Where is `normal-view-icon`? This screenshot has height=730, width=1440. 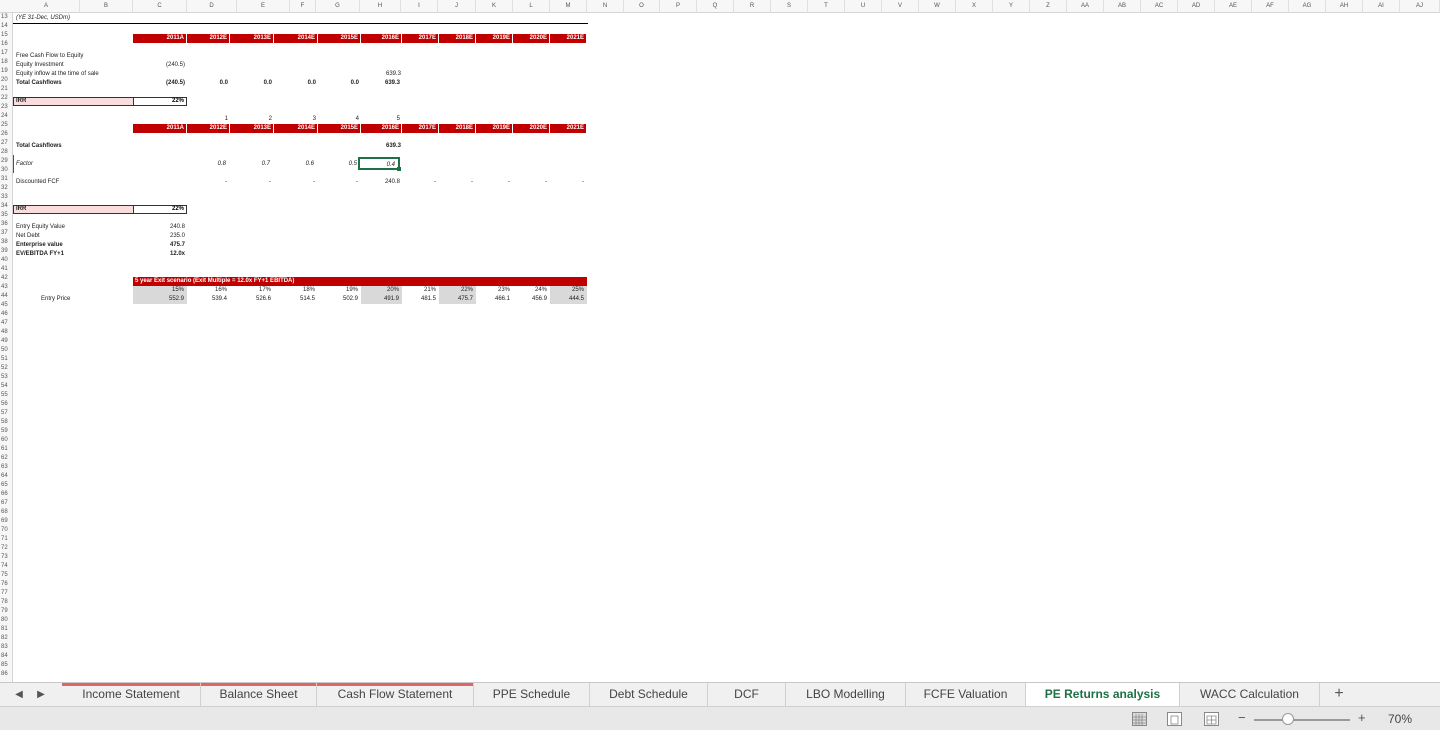
normal-view-icon is located at coordinates (1139, 719).